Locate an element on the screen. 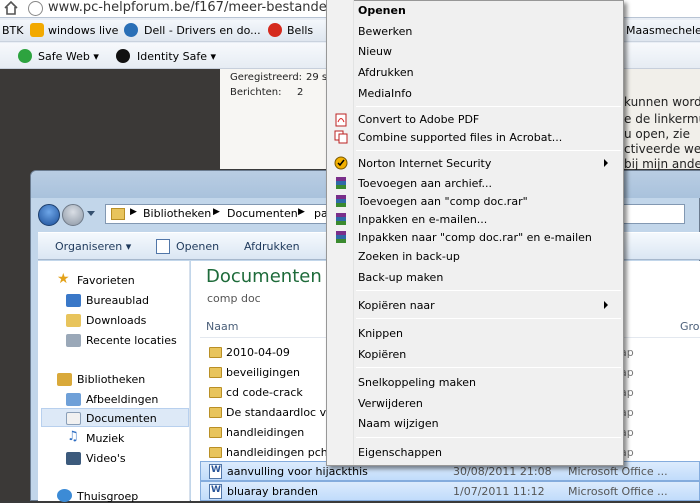  menu-item-add-rar: Toevoegen aan "comp doc.rar" is located at coordinates (443, 201).